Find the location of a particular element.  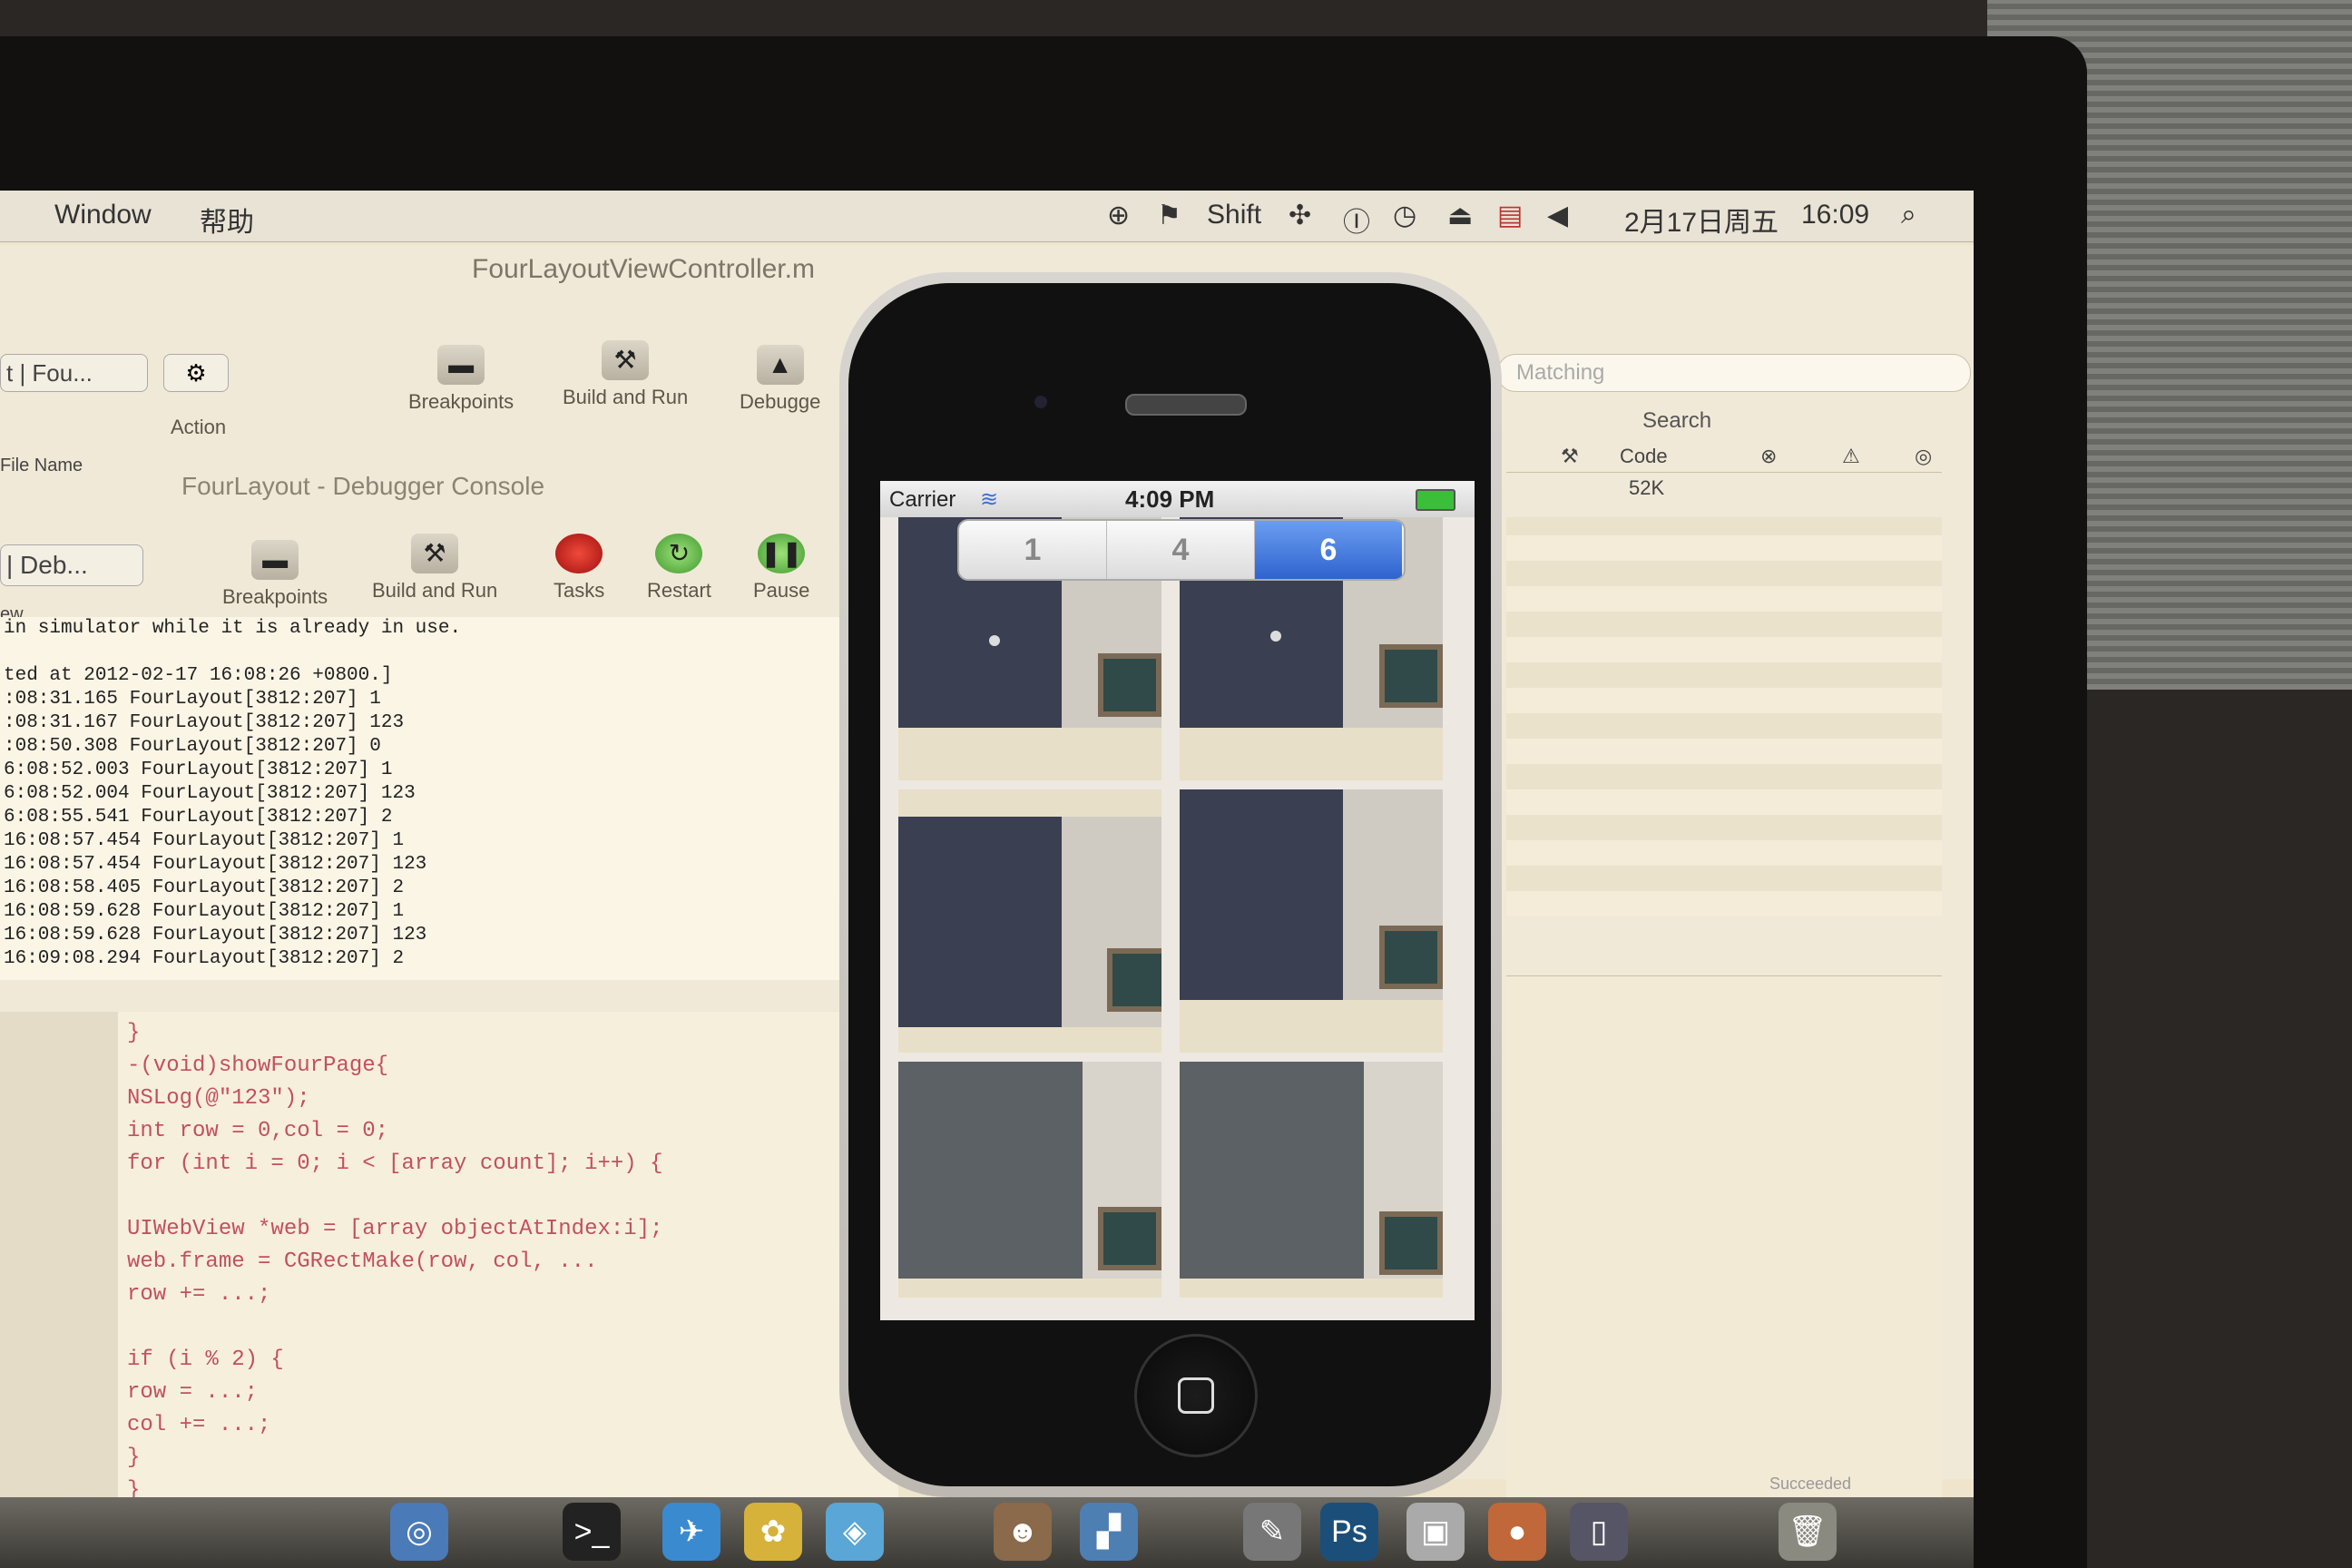

console-line: :08:31.165 FourLayout[3812:207] 1 is located at coordinates (192, 699).